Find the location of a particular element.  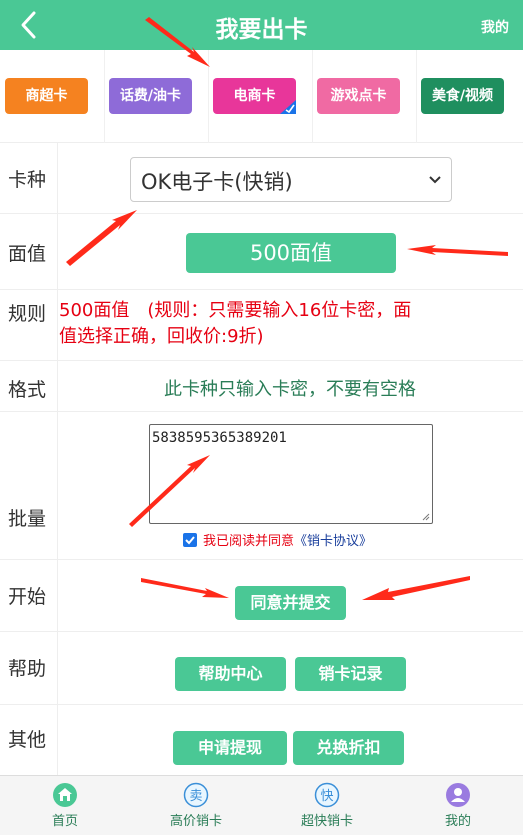

rules-row: 规则 500面值 (规则：只需要输入16位卡密，面值选择正确，回收价:9折) is located at coordinates (261, 325).